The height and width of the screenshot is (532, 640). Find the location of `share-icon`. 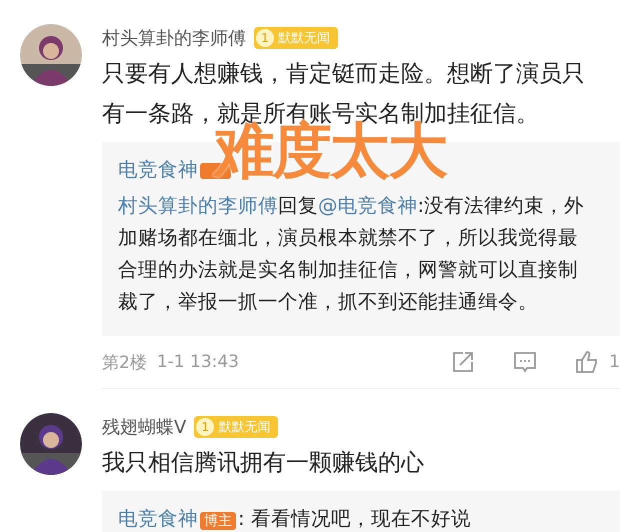

share-icon is located at coordinates (463, 362).